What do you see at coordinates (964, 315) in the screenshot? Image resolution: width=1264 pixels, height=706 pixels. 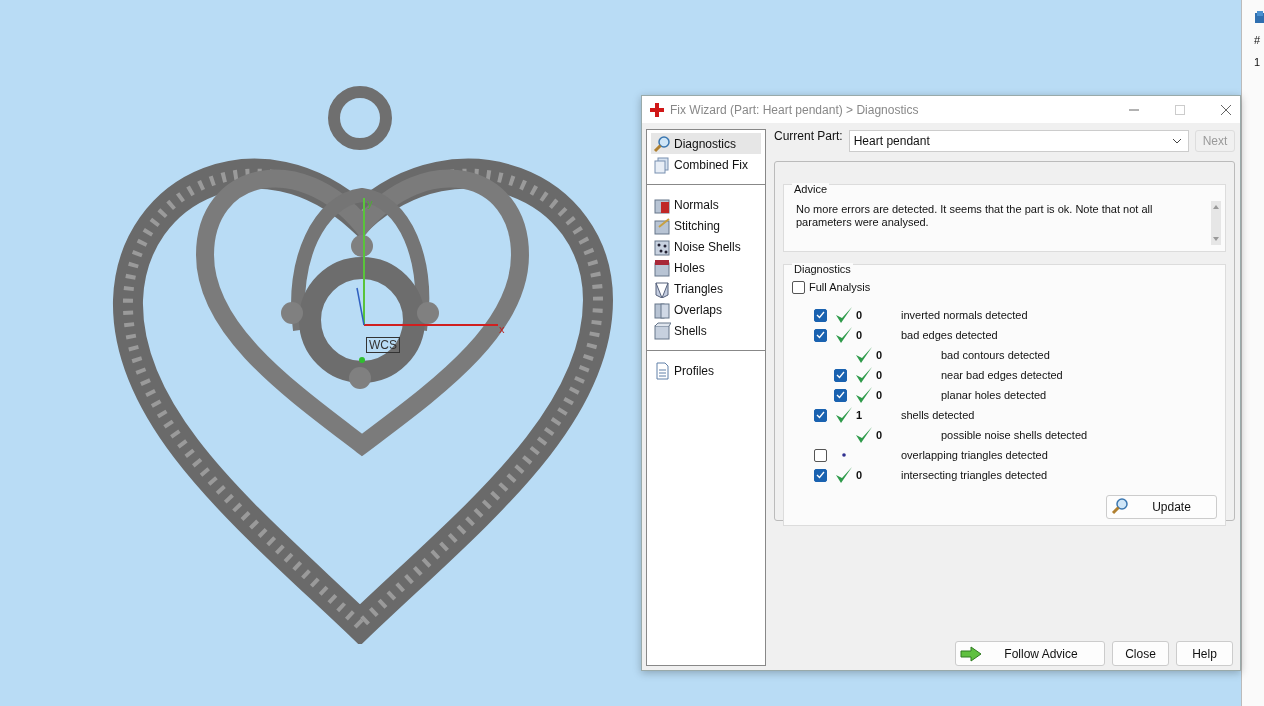 I see `diagnostic-label: inverted normals detected` at bounding box center [964, 315].